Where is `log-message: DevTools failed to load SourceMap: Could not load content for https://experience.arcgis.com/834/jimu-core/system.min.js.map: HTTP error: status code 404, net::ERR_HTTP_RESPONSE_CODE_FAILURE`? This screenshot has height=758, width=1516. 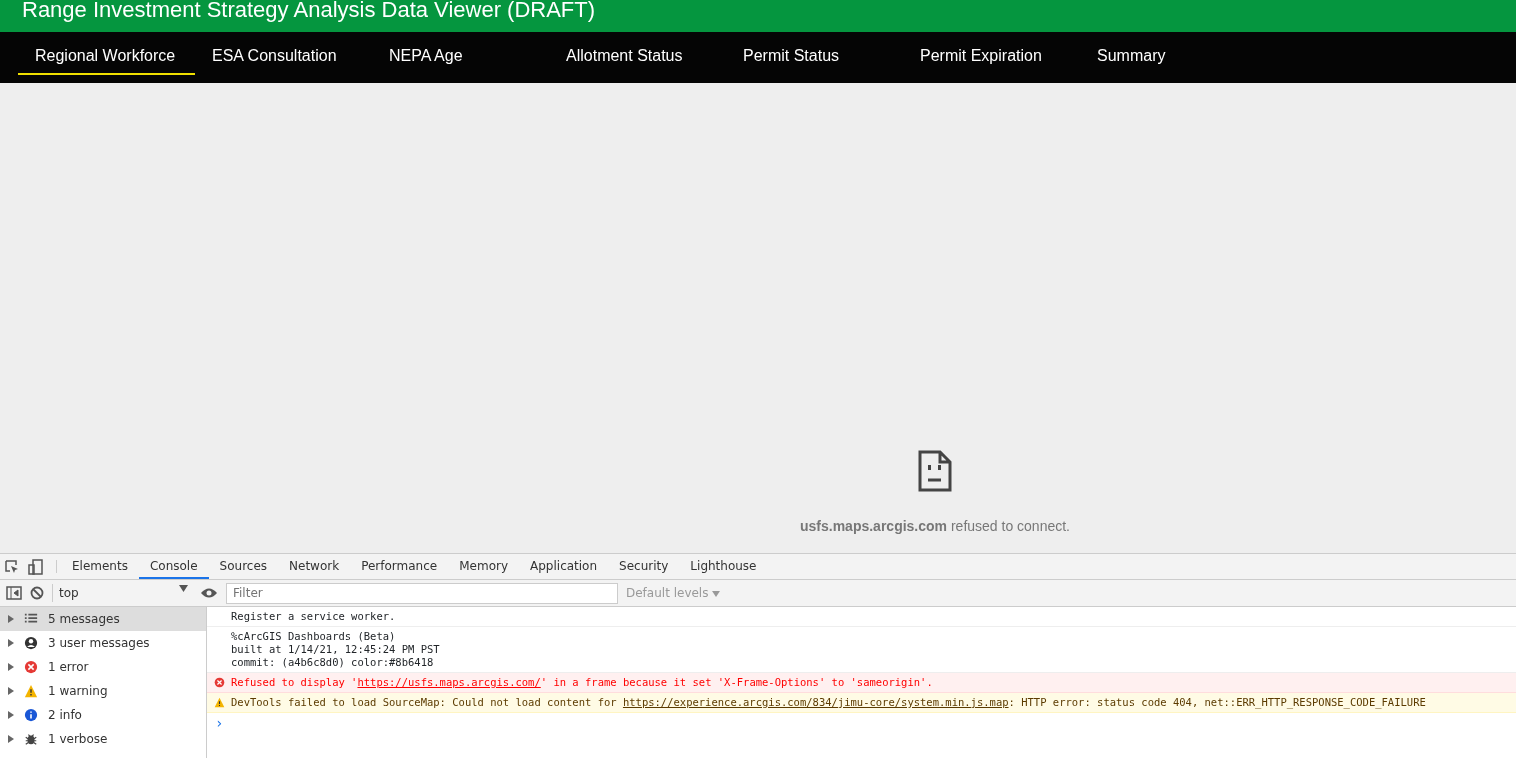 log-message: DevTools failed to load SourceMap: Could not load content for https://experience.arcgis.com/834/jimu-core/system.min.js.map: HTTP error: status code 404, net::ERR_HTTP_RESPONSE_CODE_FAILURE is located at coordinates (829, 702).